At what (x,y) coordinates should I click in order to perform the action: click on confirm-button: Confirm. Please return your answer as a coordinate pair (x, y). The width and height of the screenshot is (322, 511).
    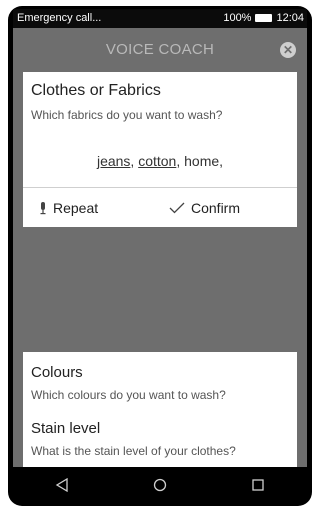
    Looking at the image, I should click on (204, 208).